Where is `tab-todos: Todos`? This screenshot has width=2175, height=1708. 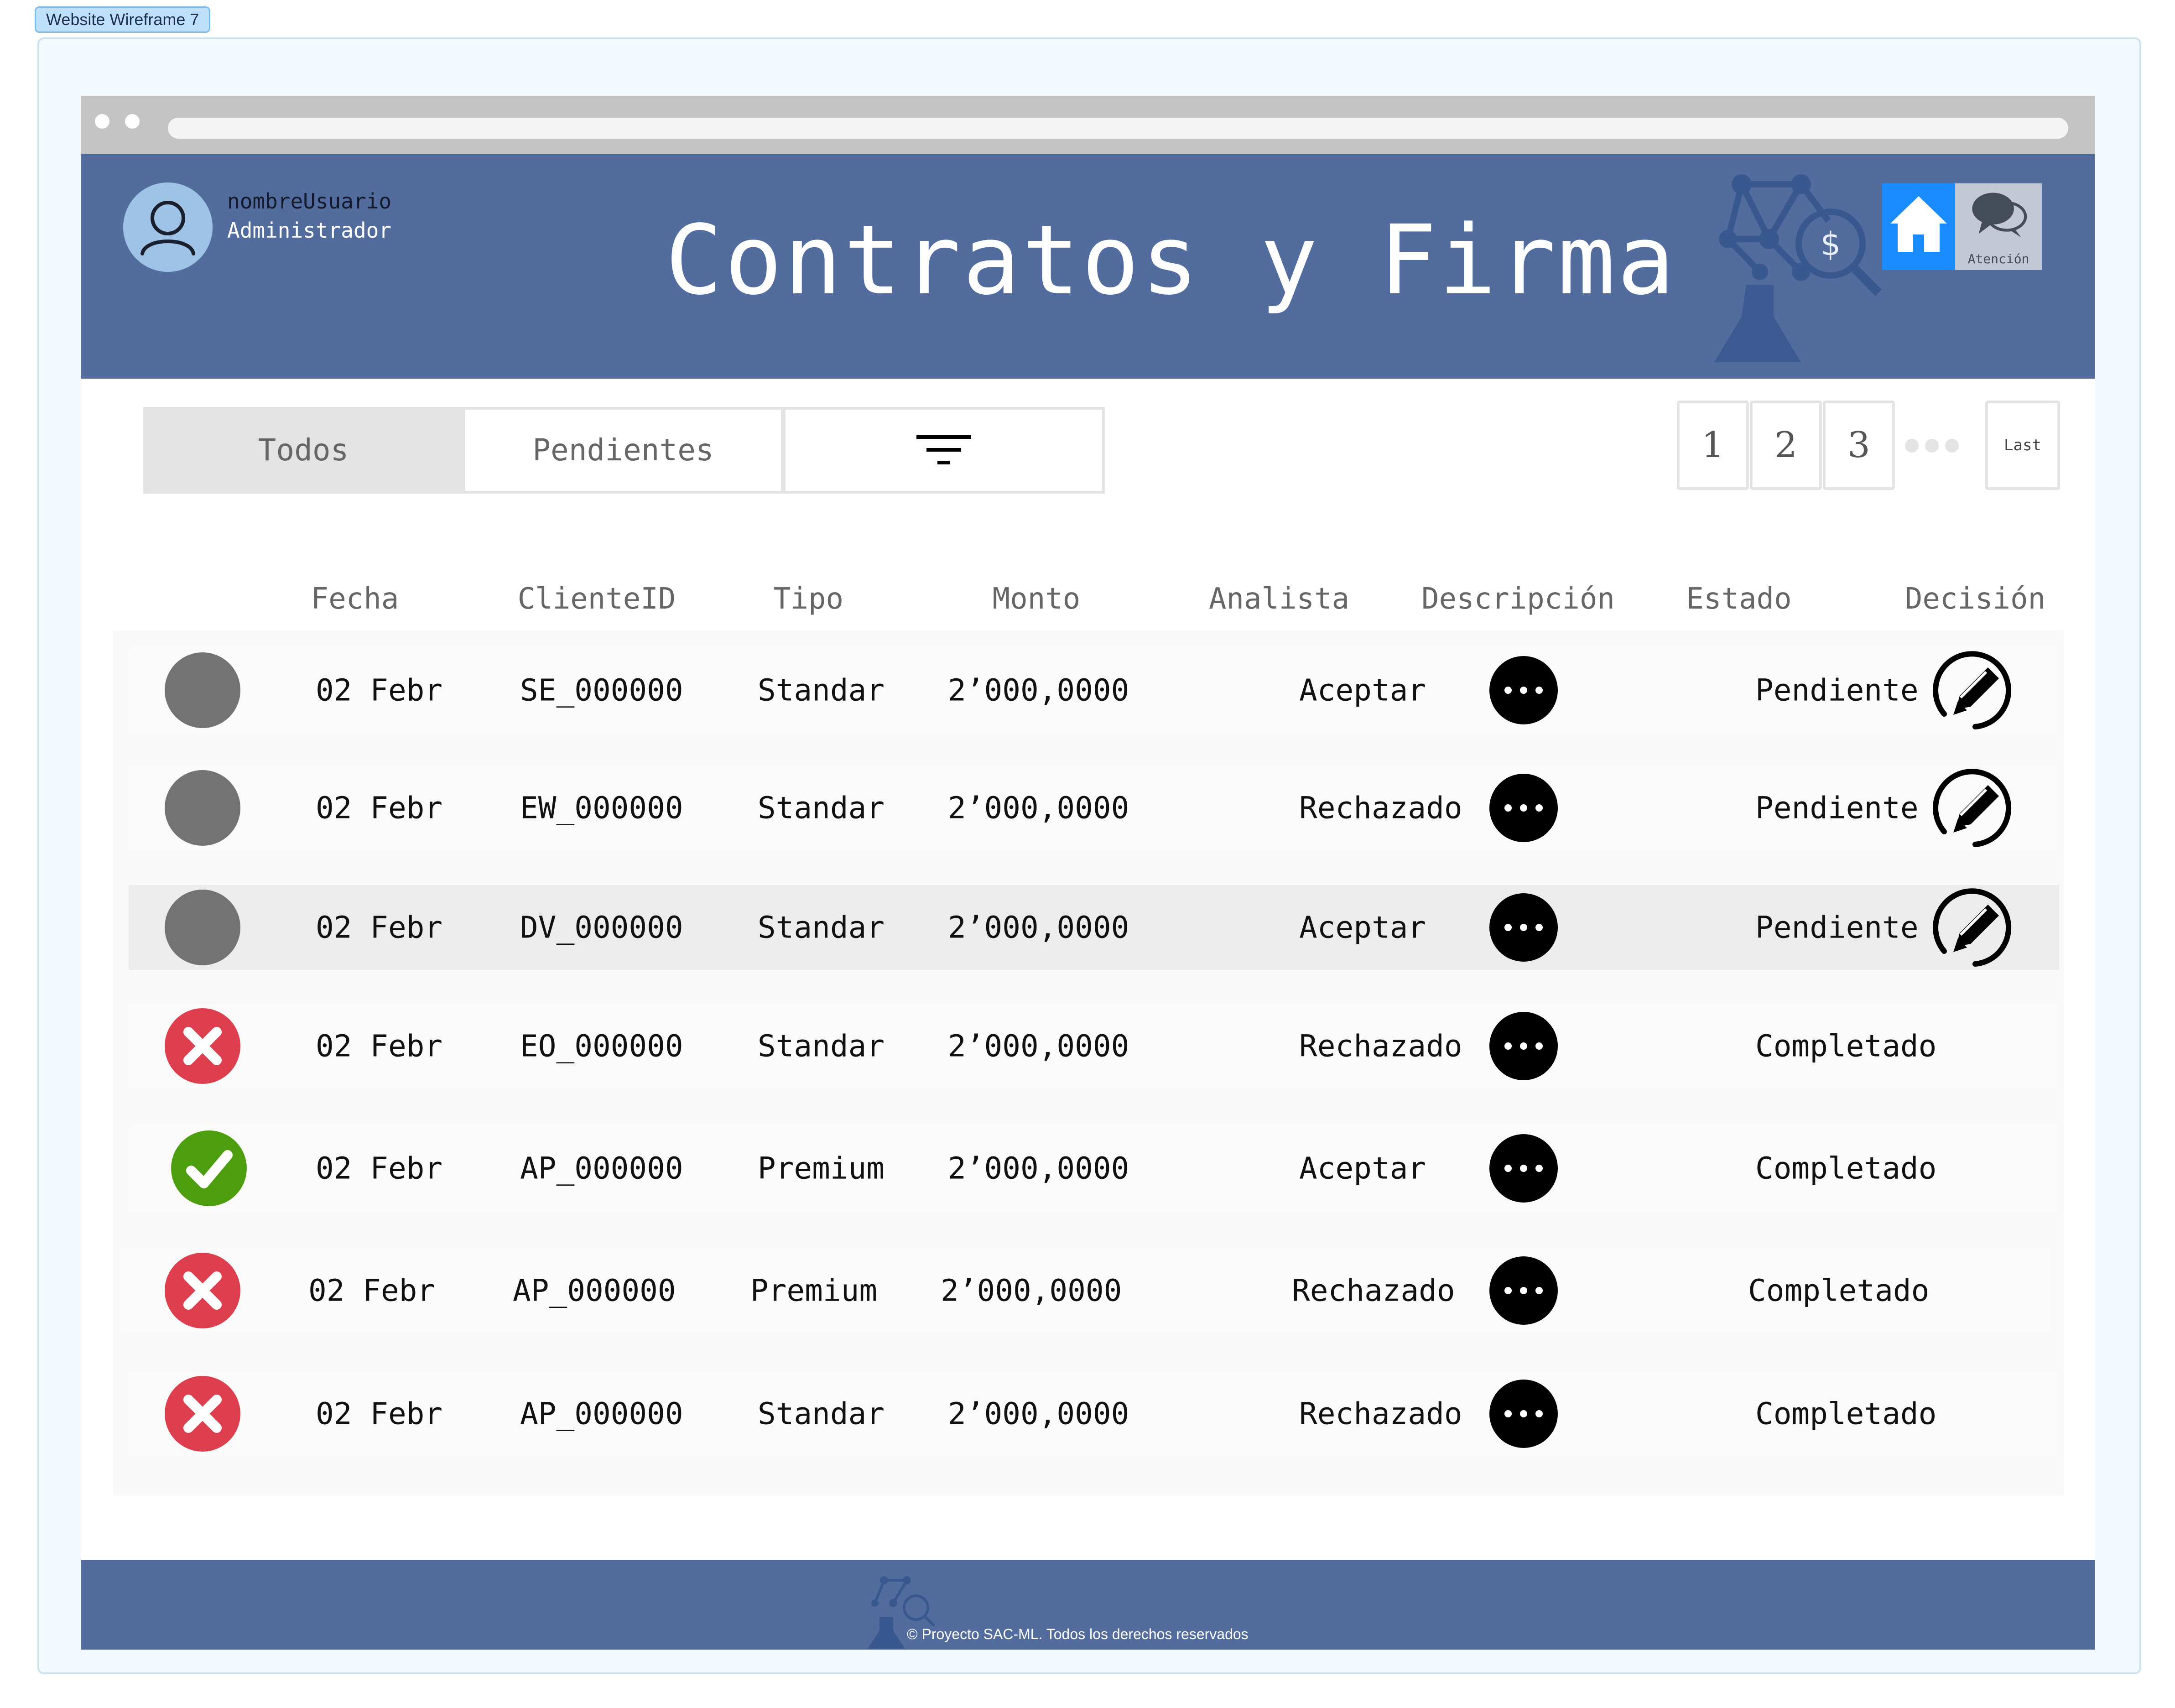 tab-todos: Todos is located at coordinates (303, 451).